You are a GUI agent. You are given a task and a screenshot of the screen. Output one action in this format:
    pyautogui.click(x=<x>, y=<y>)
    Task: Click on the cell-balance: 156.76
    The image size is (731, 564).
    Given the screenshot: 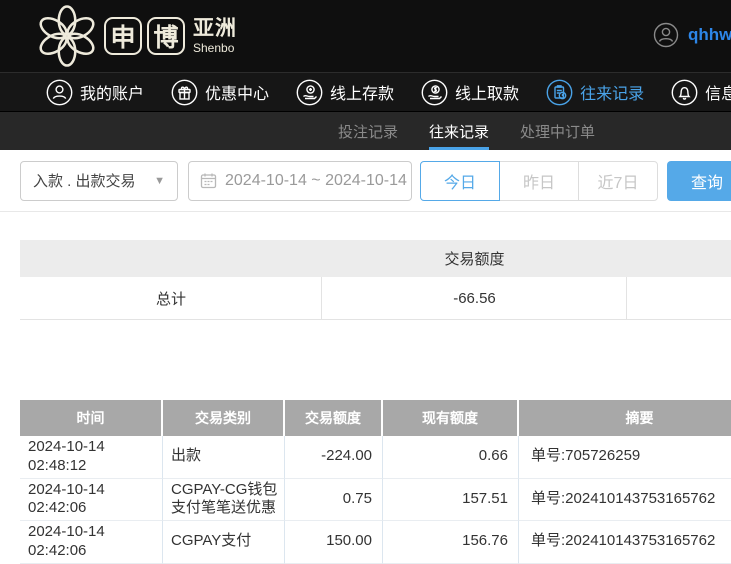 What is the action you would take?
    pyautogui.click(x=451, y=542)
    